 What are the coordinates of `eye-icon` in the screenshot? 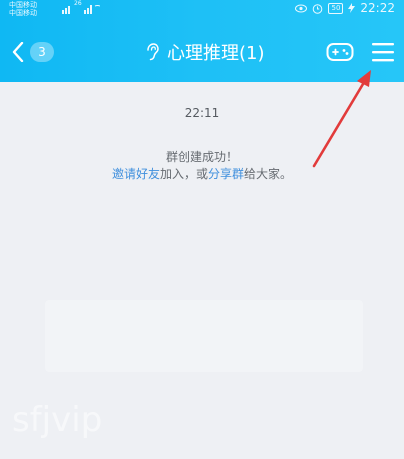 It's located at (301, 8).